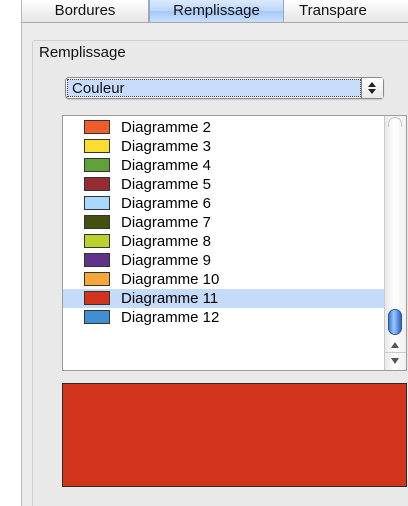  Describe the element at coordinates (223, 127) in the screenshot. I see `list-item: Diagramme 2` at that location.